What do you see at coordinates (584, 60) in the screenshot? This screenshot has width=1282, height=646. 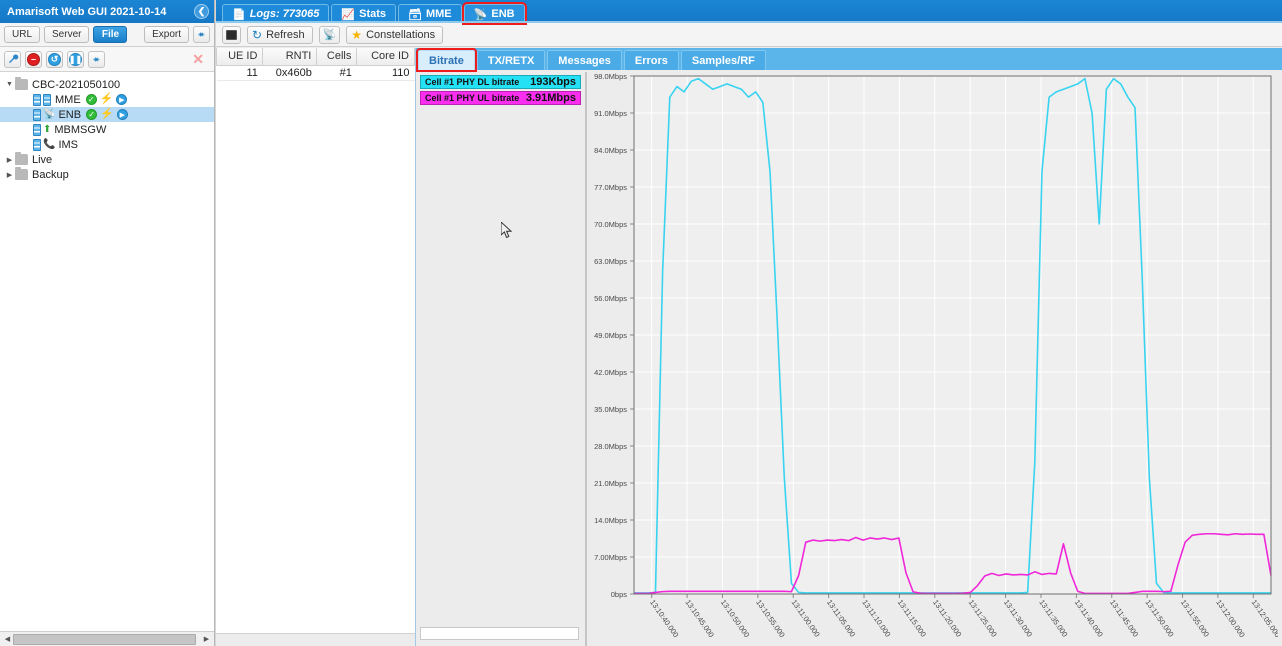 I see `tab-messages: Messages` at bounding box center [584, 60].